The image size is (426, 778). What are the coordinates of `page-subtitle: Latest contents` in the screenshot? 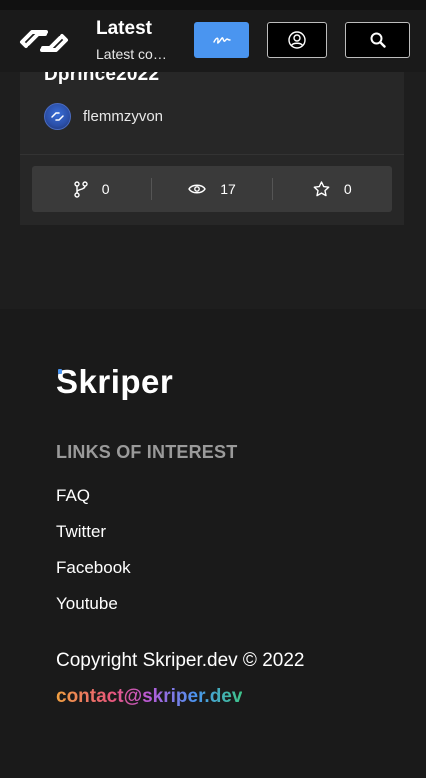 It's located at (134, 54).